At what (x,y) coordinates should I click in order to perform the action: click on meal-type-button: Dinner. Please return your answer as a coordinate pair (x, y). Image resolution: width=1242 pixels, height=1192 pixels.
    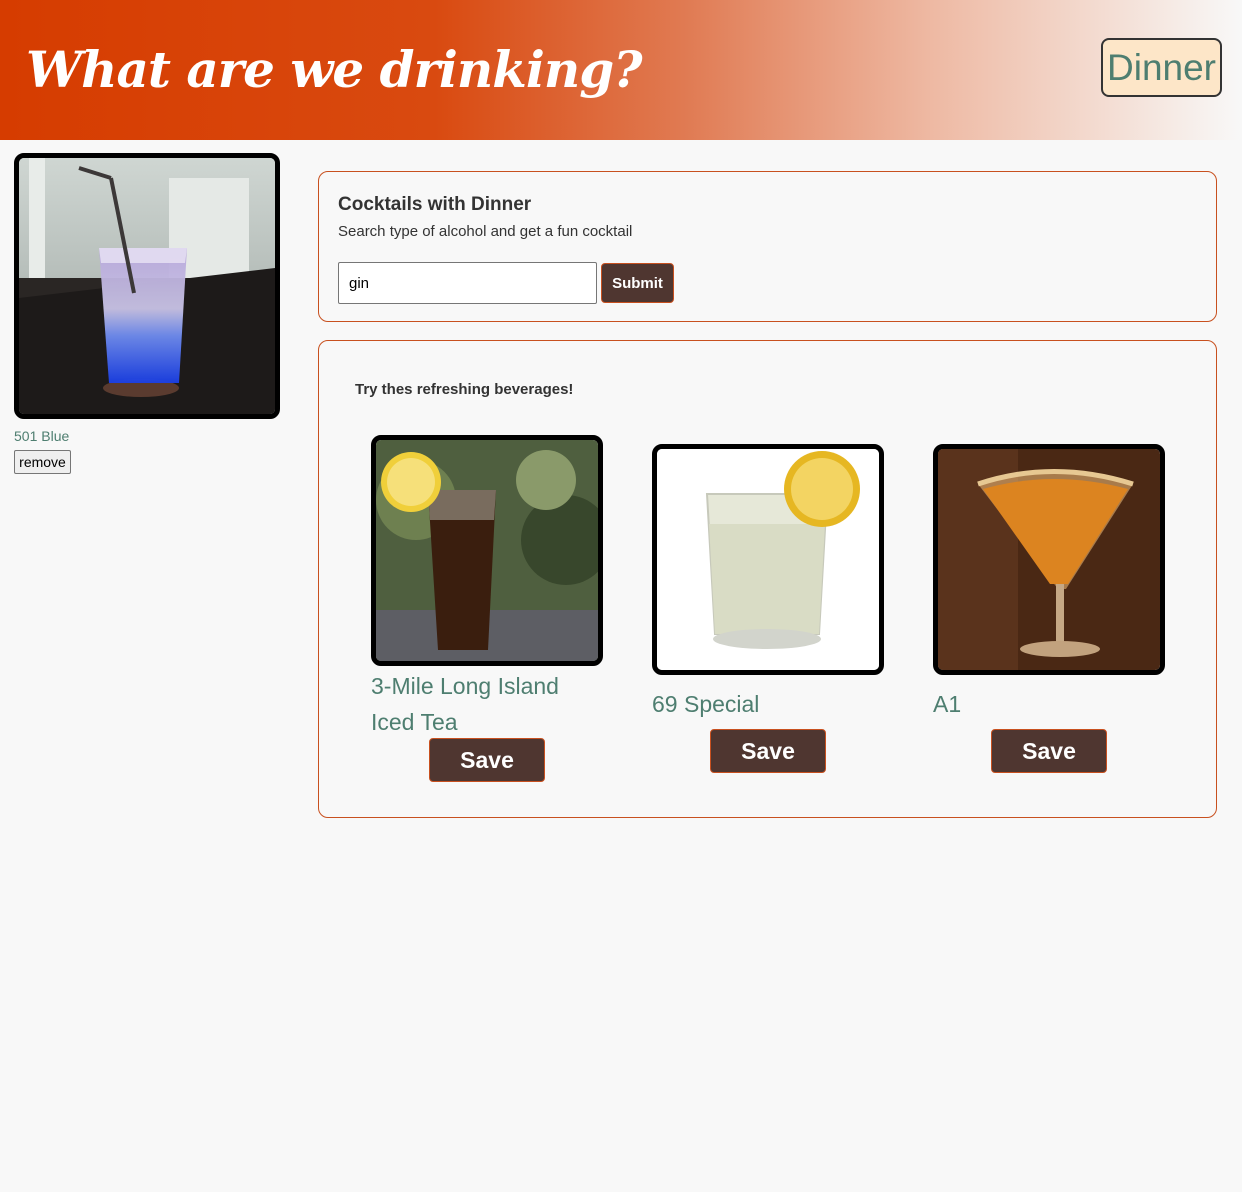
    Looking at the image, I should click on (1161, 67).